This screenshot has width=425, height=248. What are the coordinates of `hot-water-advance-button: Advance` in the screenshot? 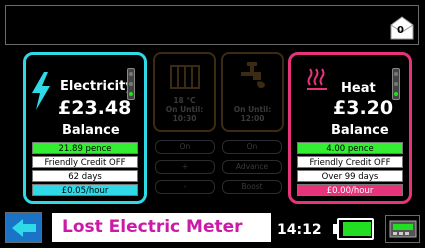 It's located at (252, 167).